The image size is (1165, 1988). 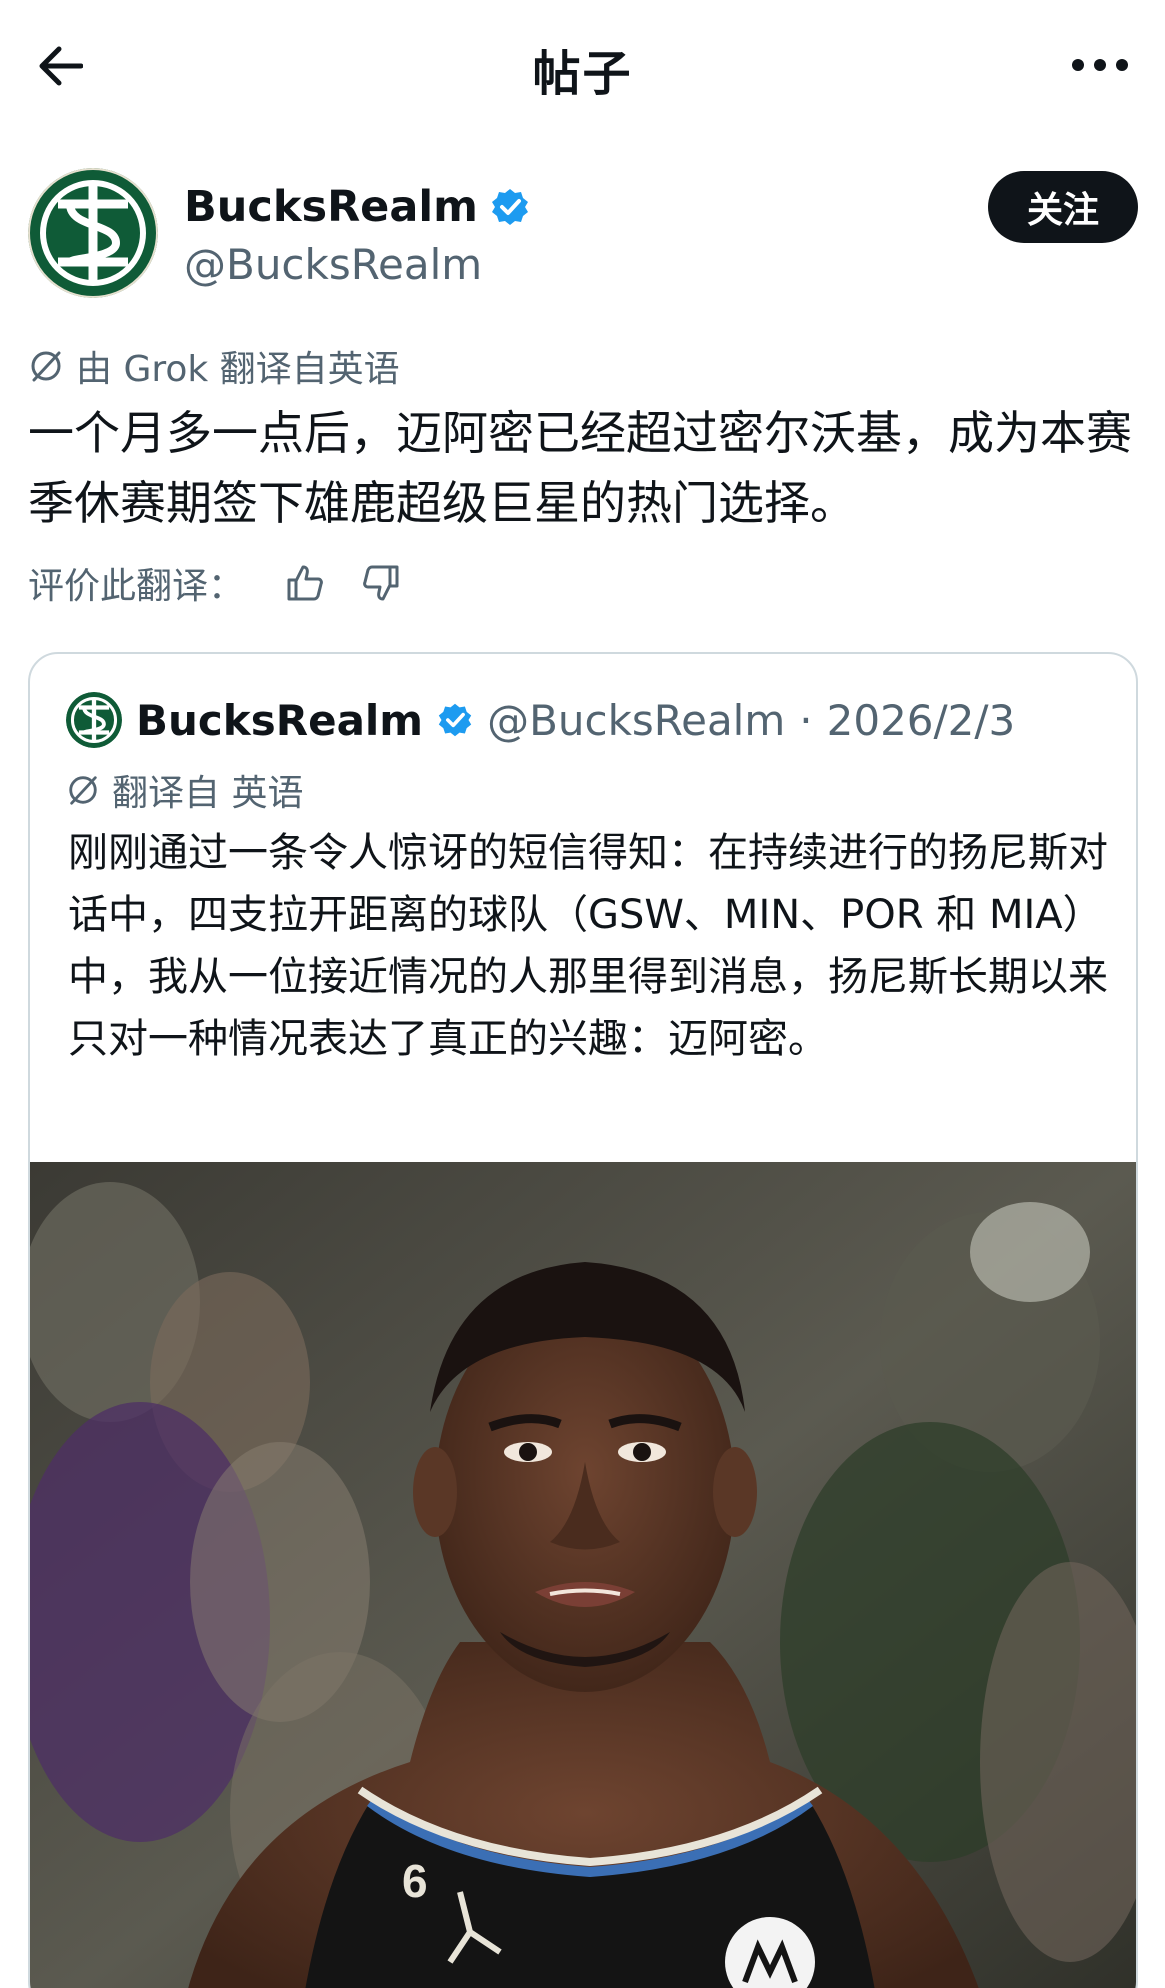 I want to click on author-name: BucksRealm, so click(x=357, y=207).